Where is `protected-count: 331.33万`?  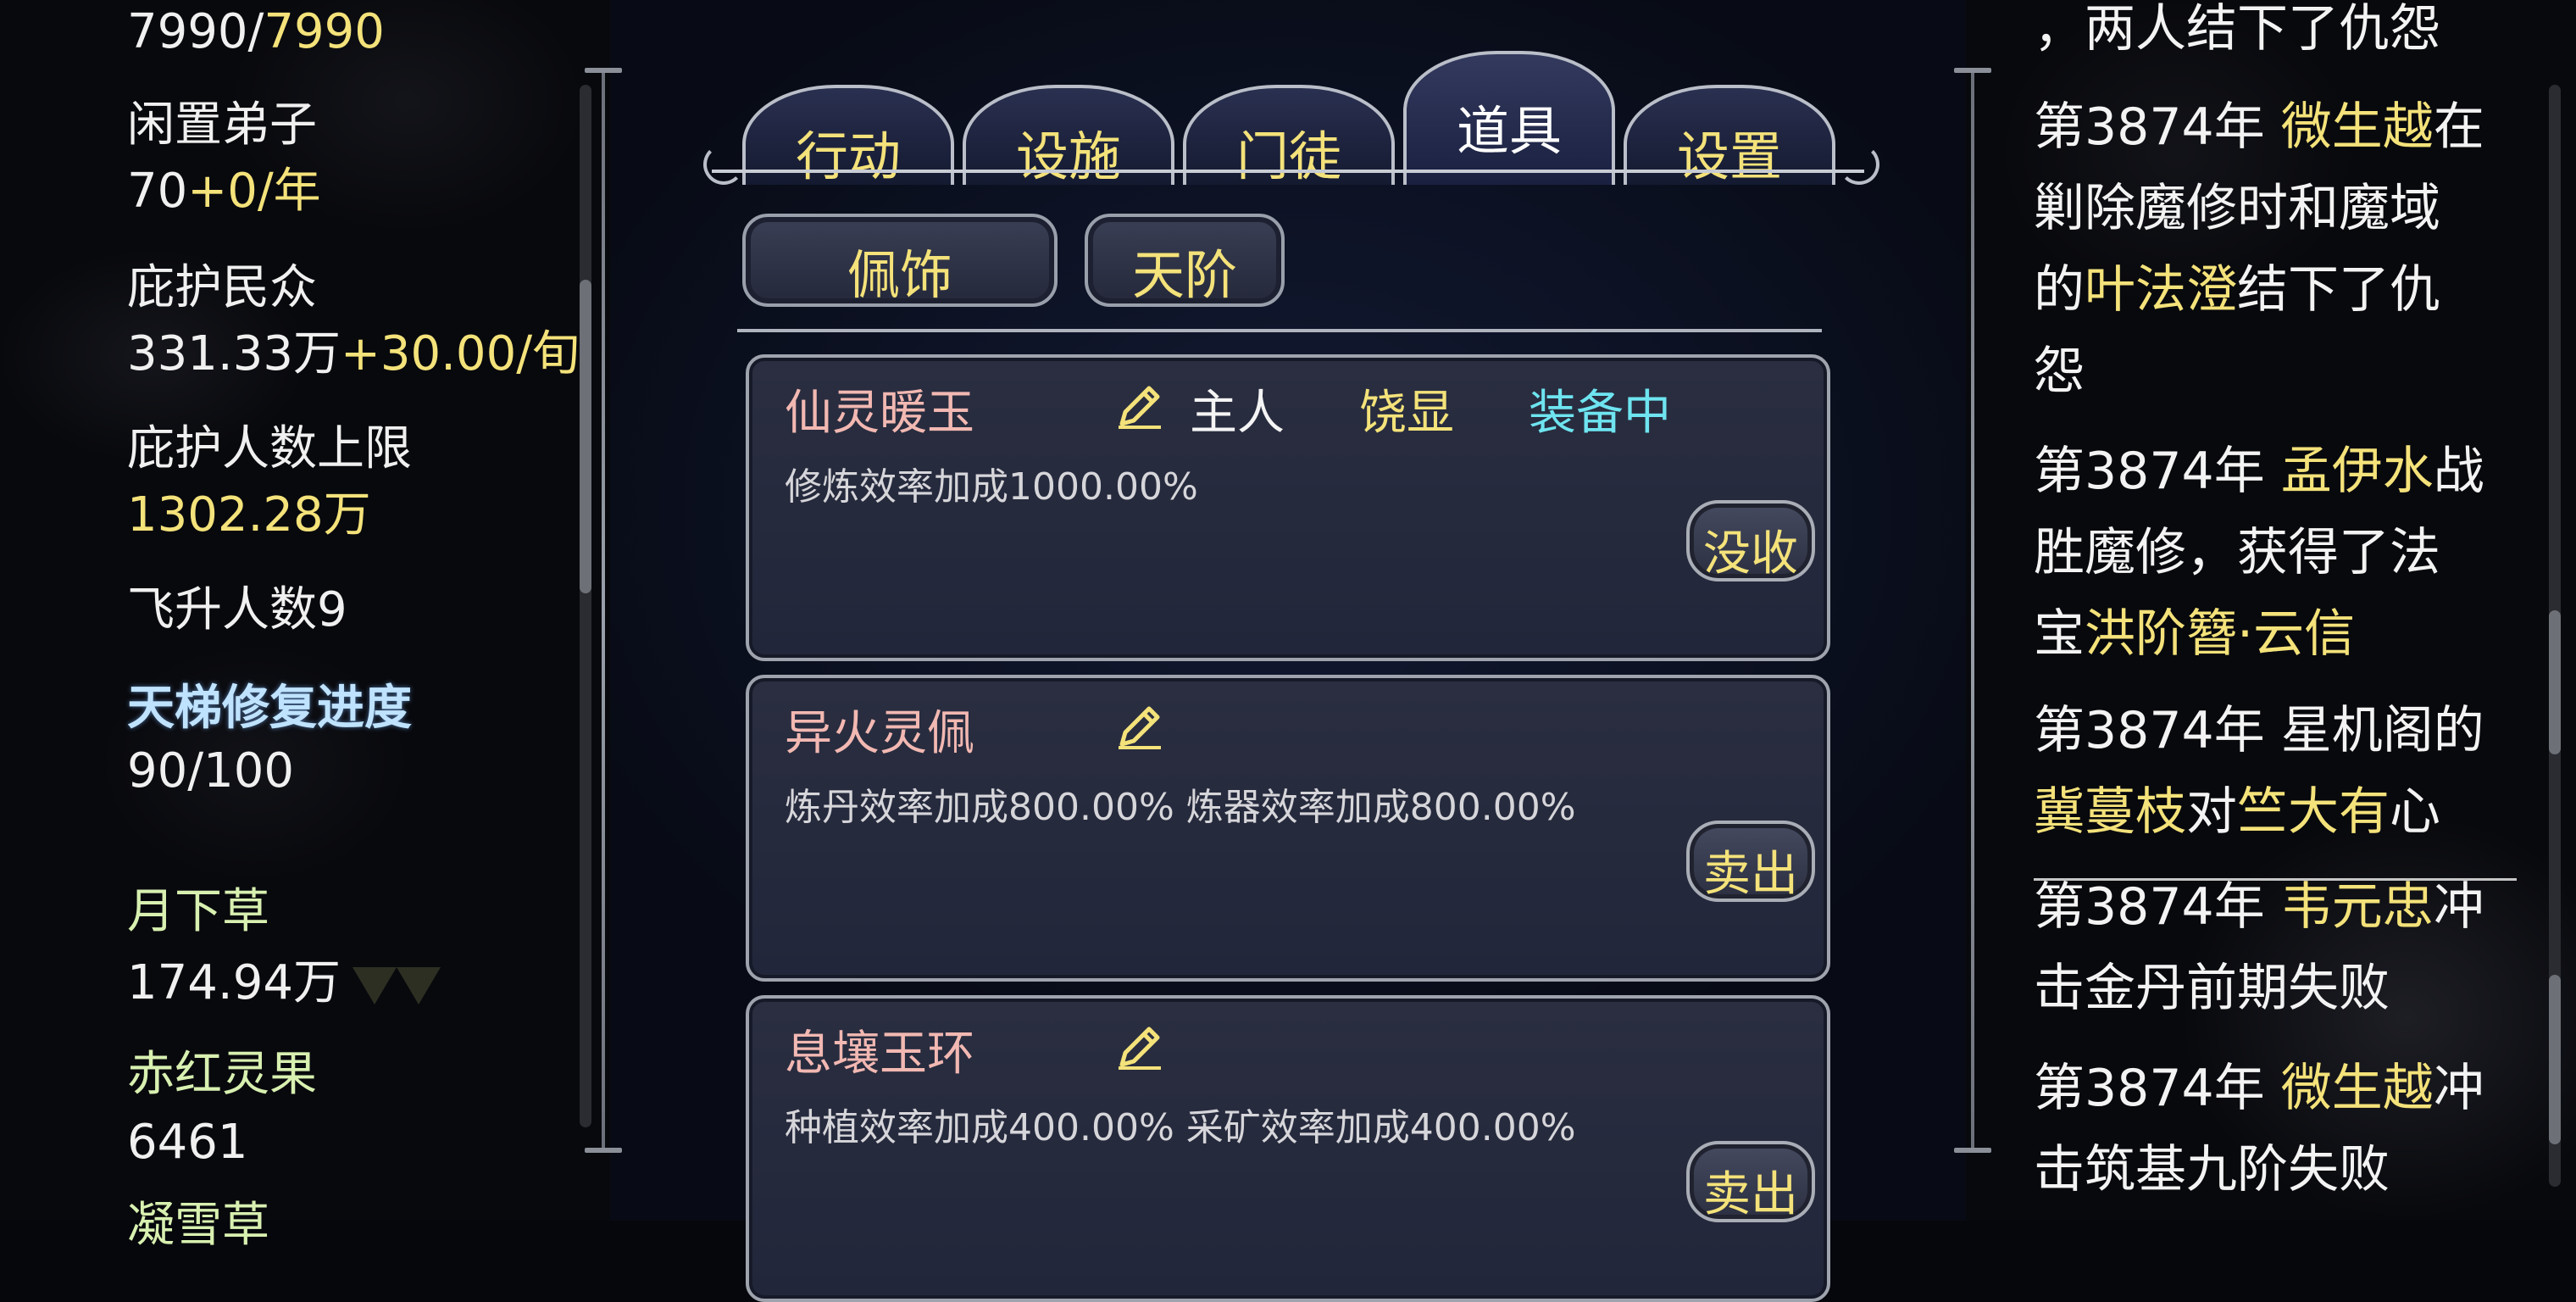 protected-count: 331.33万 is located at coordinates (234, 353).